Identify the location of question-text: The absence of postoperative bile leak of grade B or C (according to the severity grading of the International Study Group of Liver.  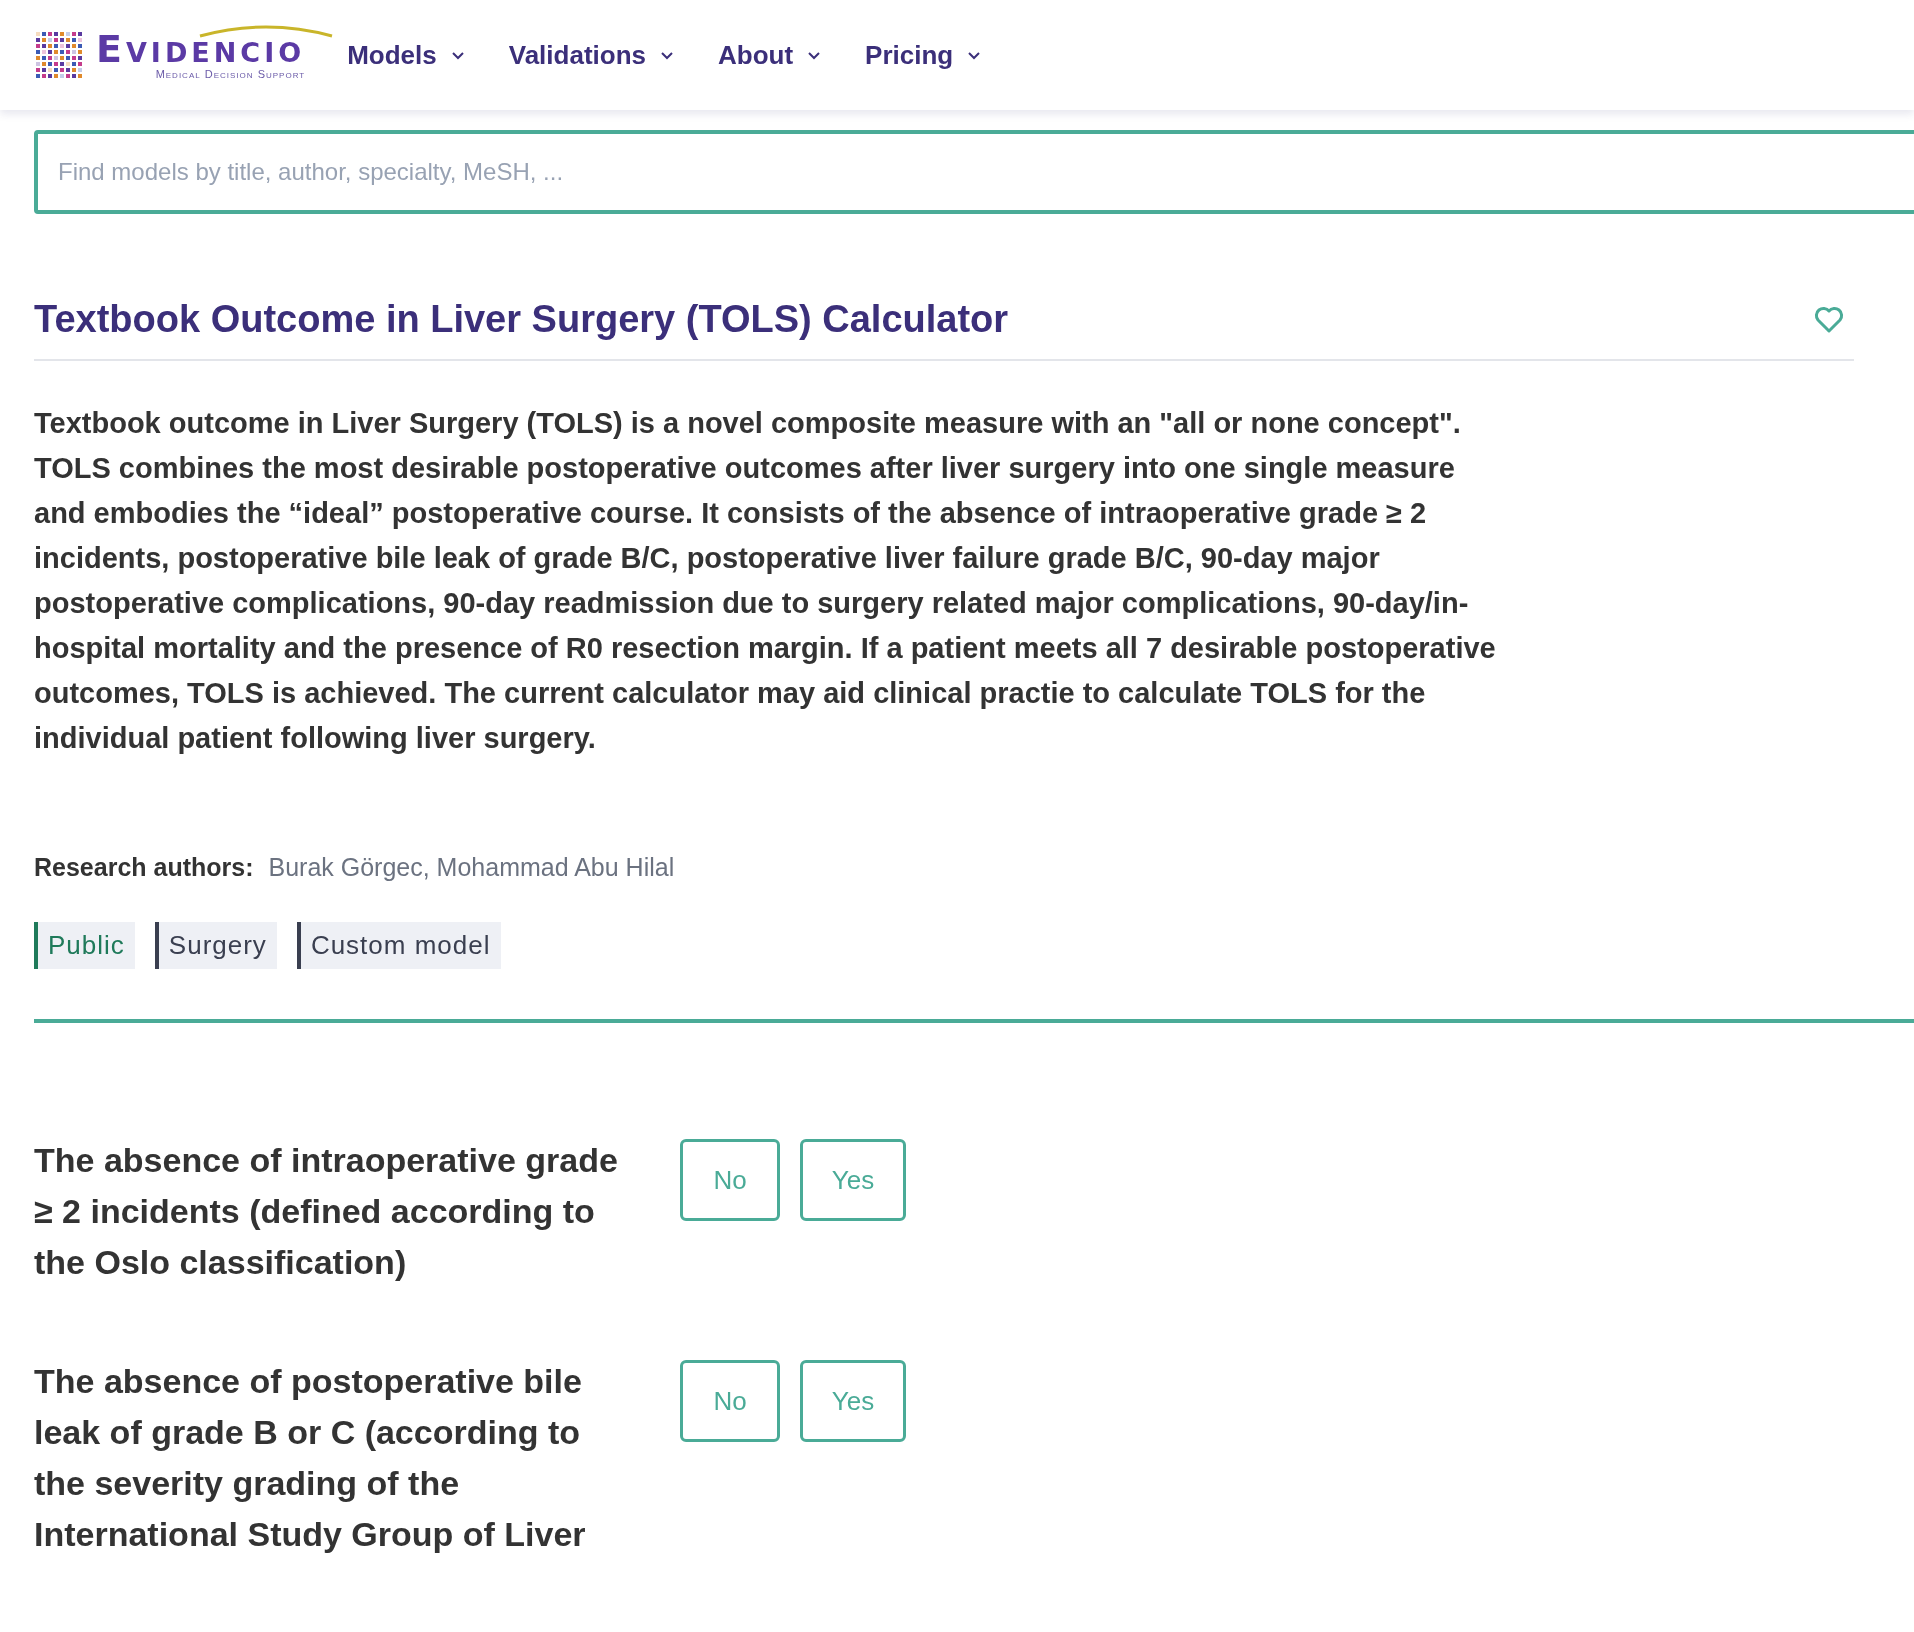
(310, 1458).